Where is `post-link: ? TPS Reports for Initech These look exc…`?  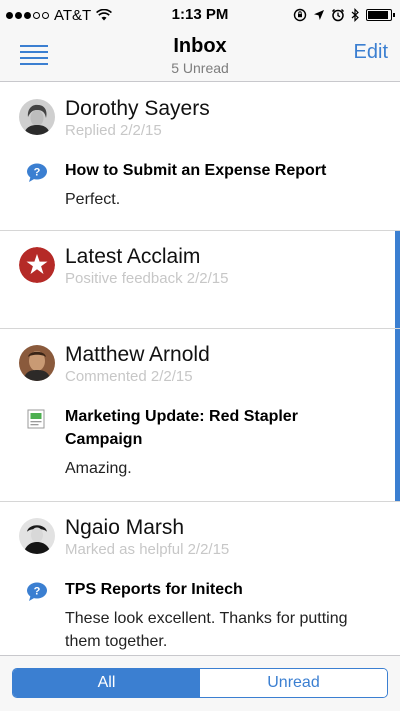 post-link: ? TPS Reports for Initech These look exc… is located at coordinates (200, 607).